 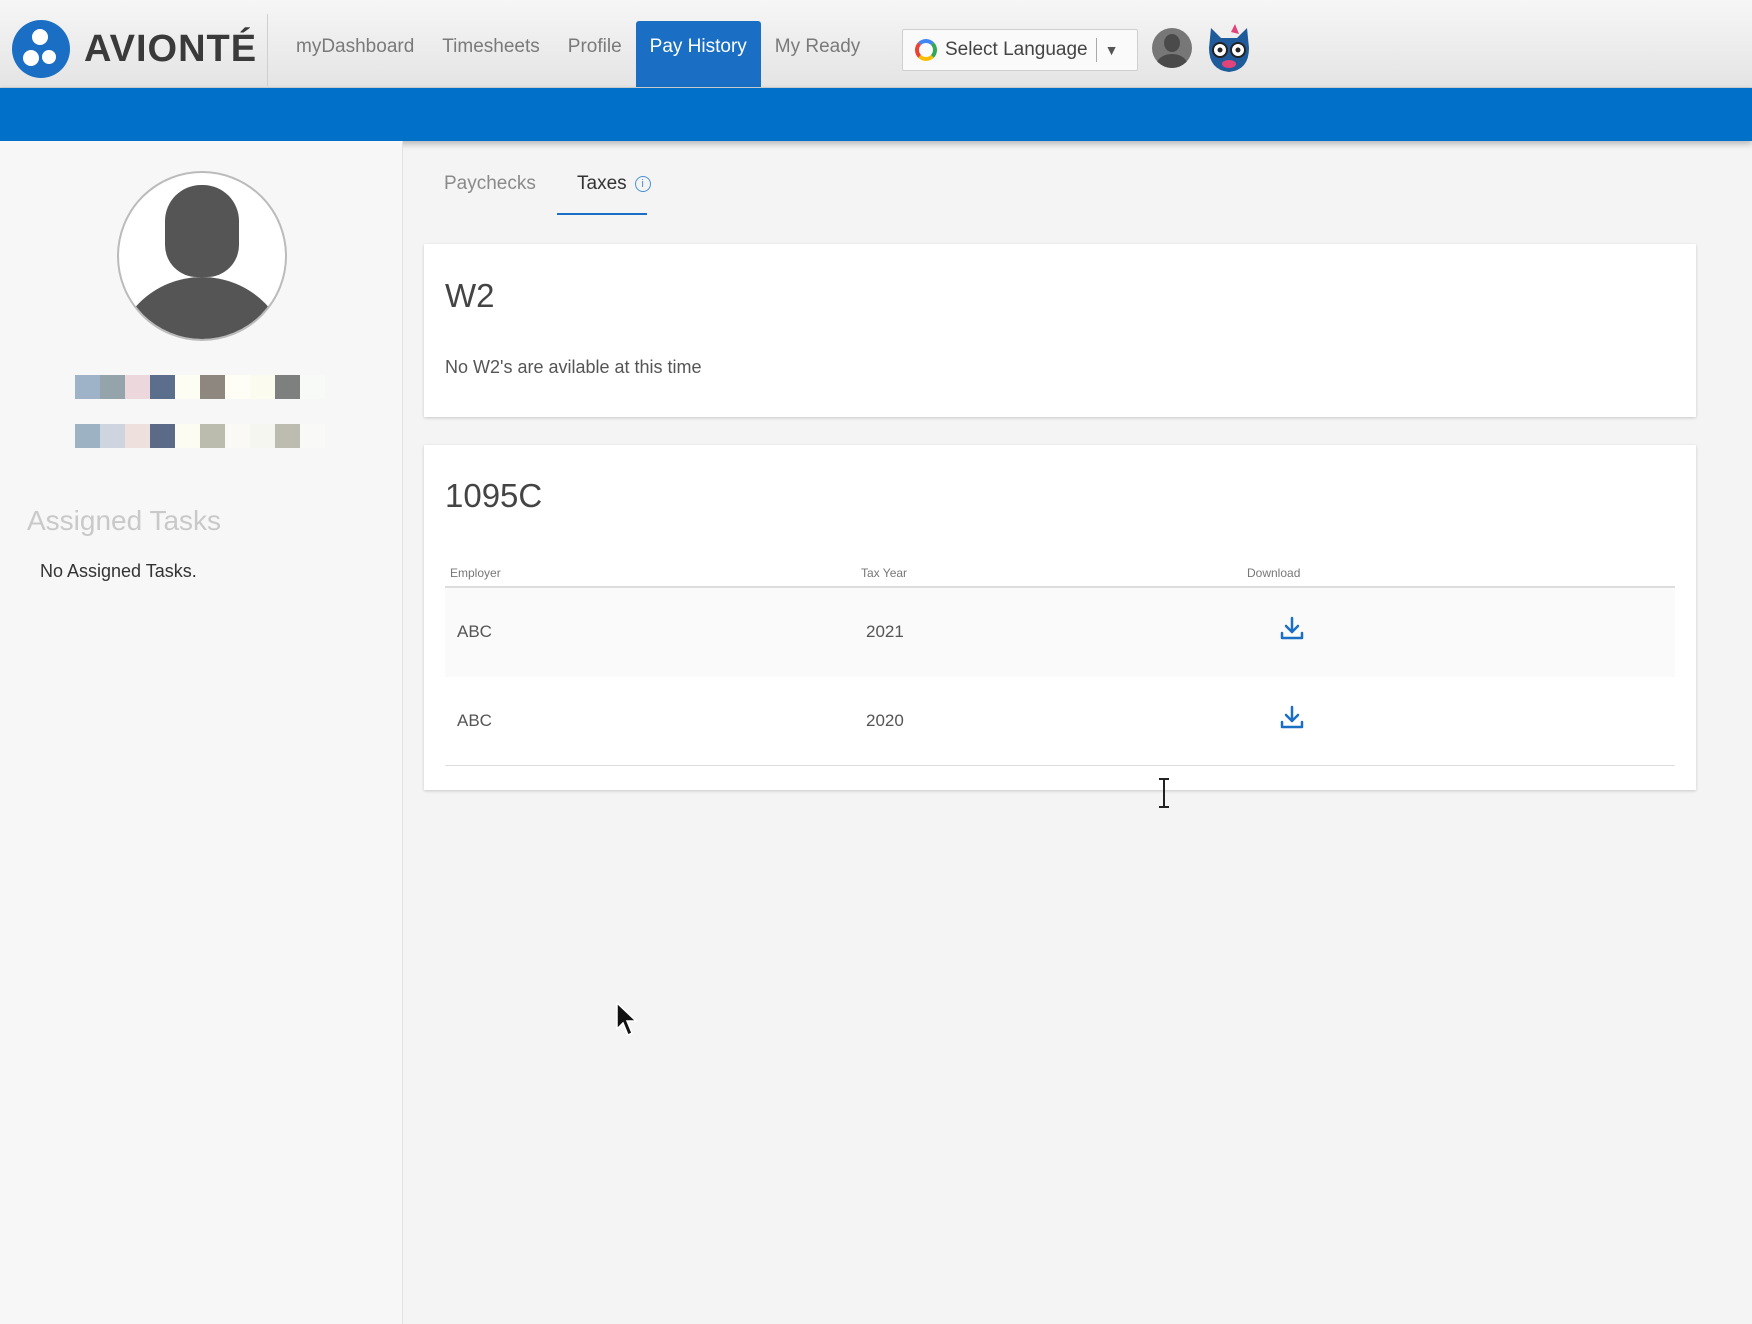 I want to click on column-header-tax-year: Tax Year, so click(x=884, y=573).